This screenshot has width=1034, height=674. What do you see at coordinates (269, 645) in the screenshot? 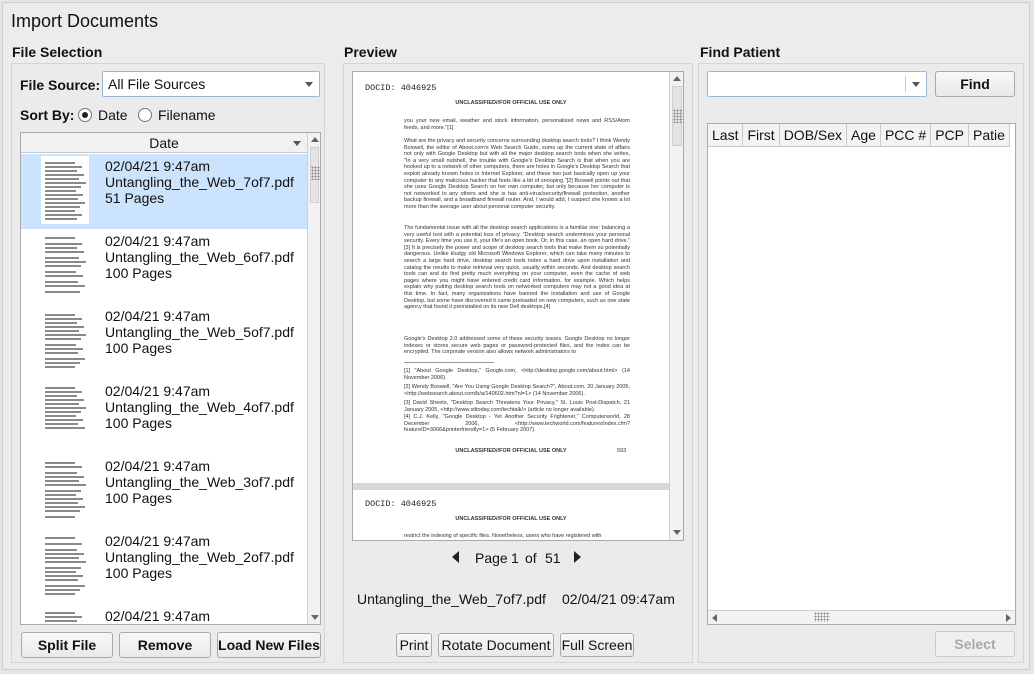
I see `load-new-files-button: Load New Files` at bounding box center [269, 645].